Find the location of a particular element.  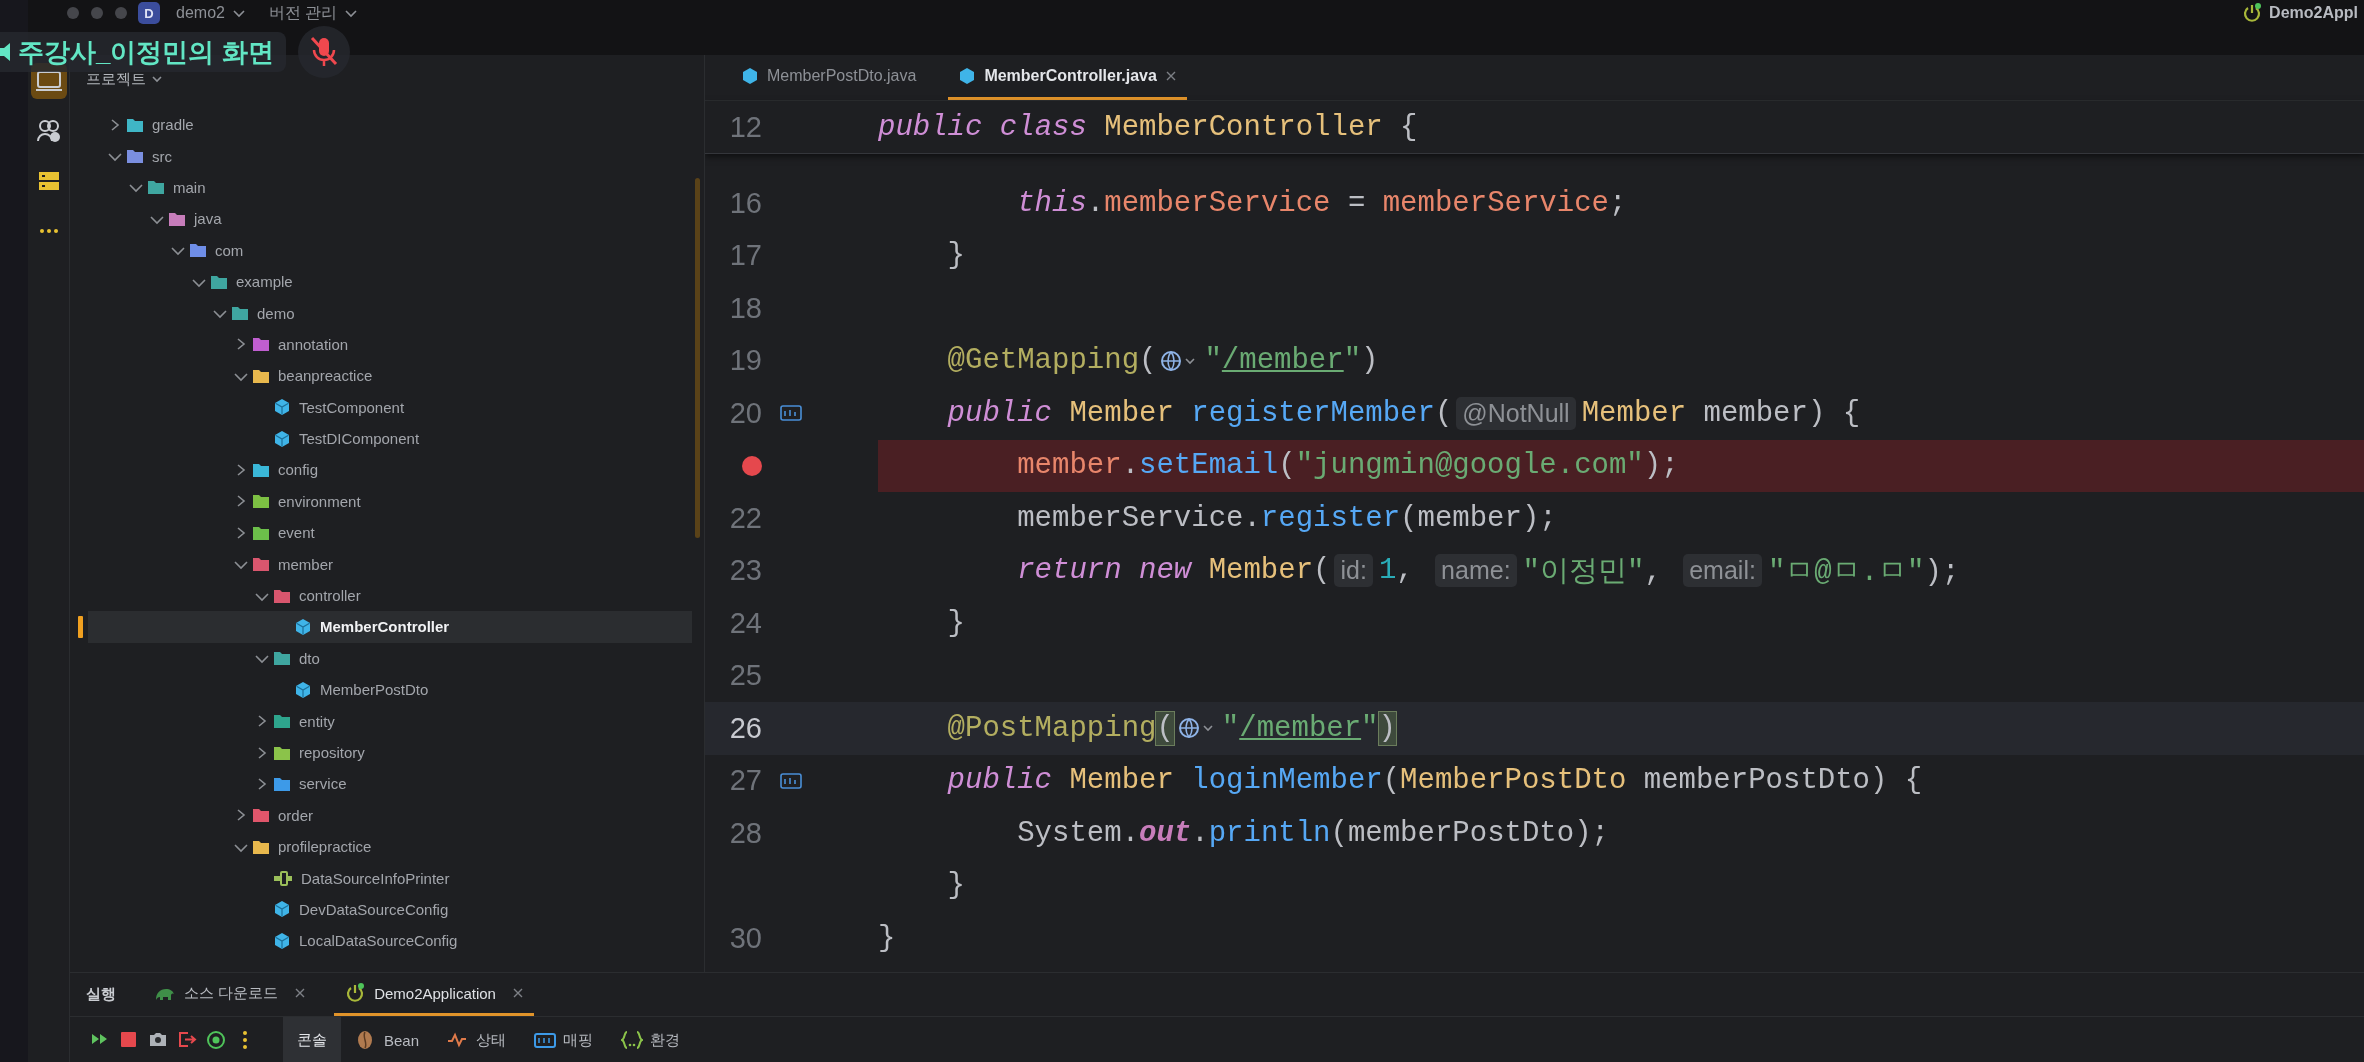

scrollbar-thumb is located at coordinates (697, 358).